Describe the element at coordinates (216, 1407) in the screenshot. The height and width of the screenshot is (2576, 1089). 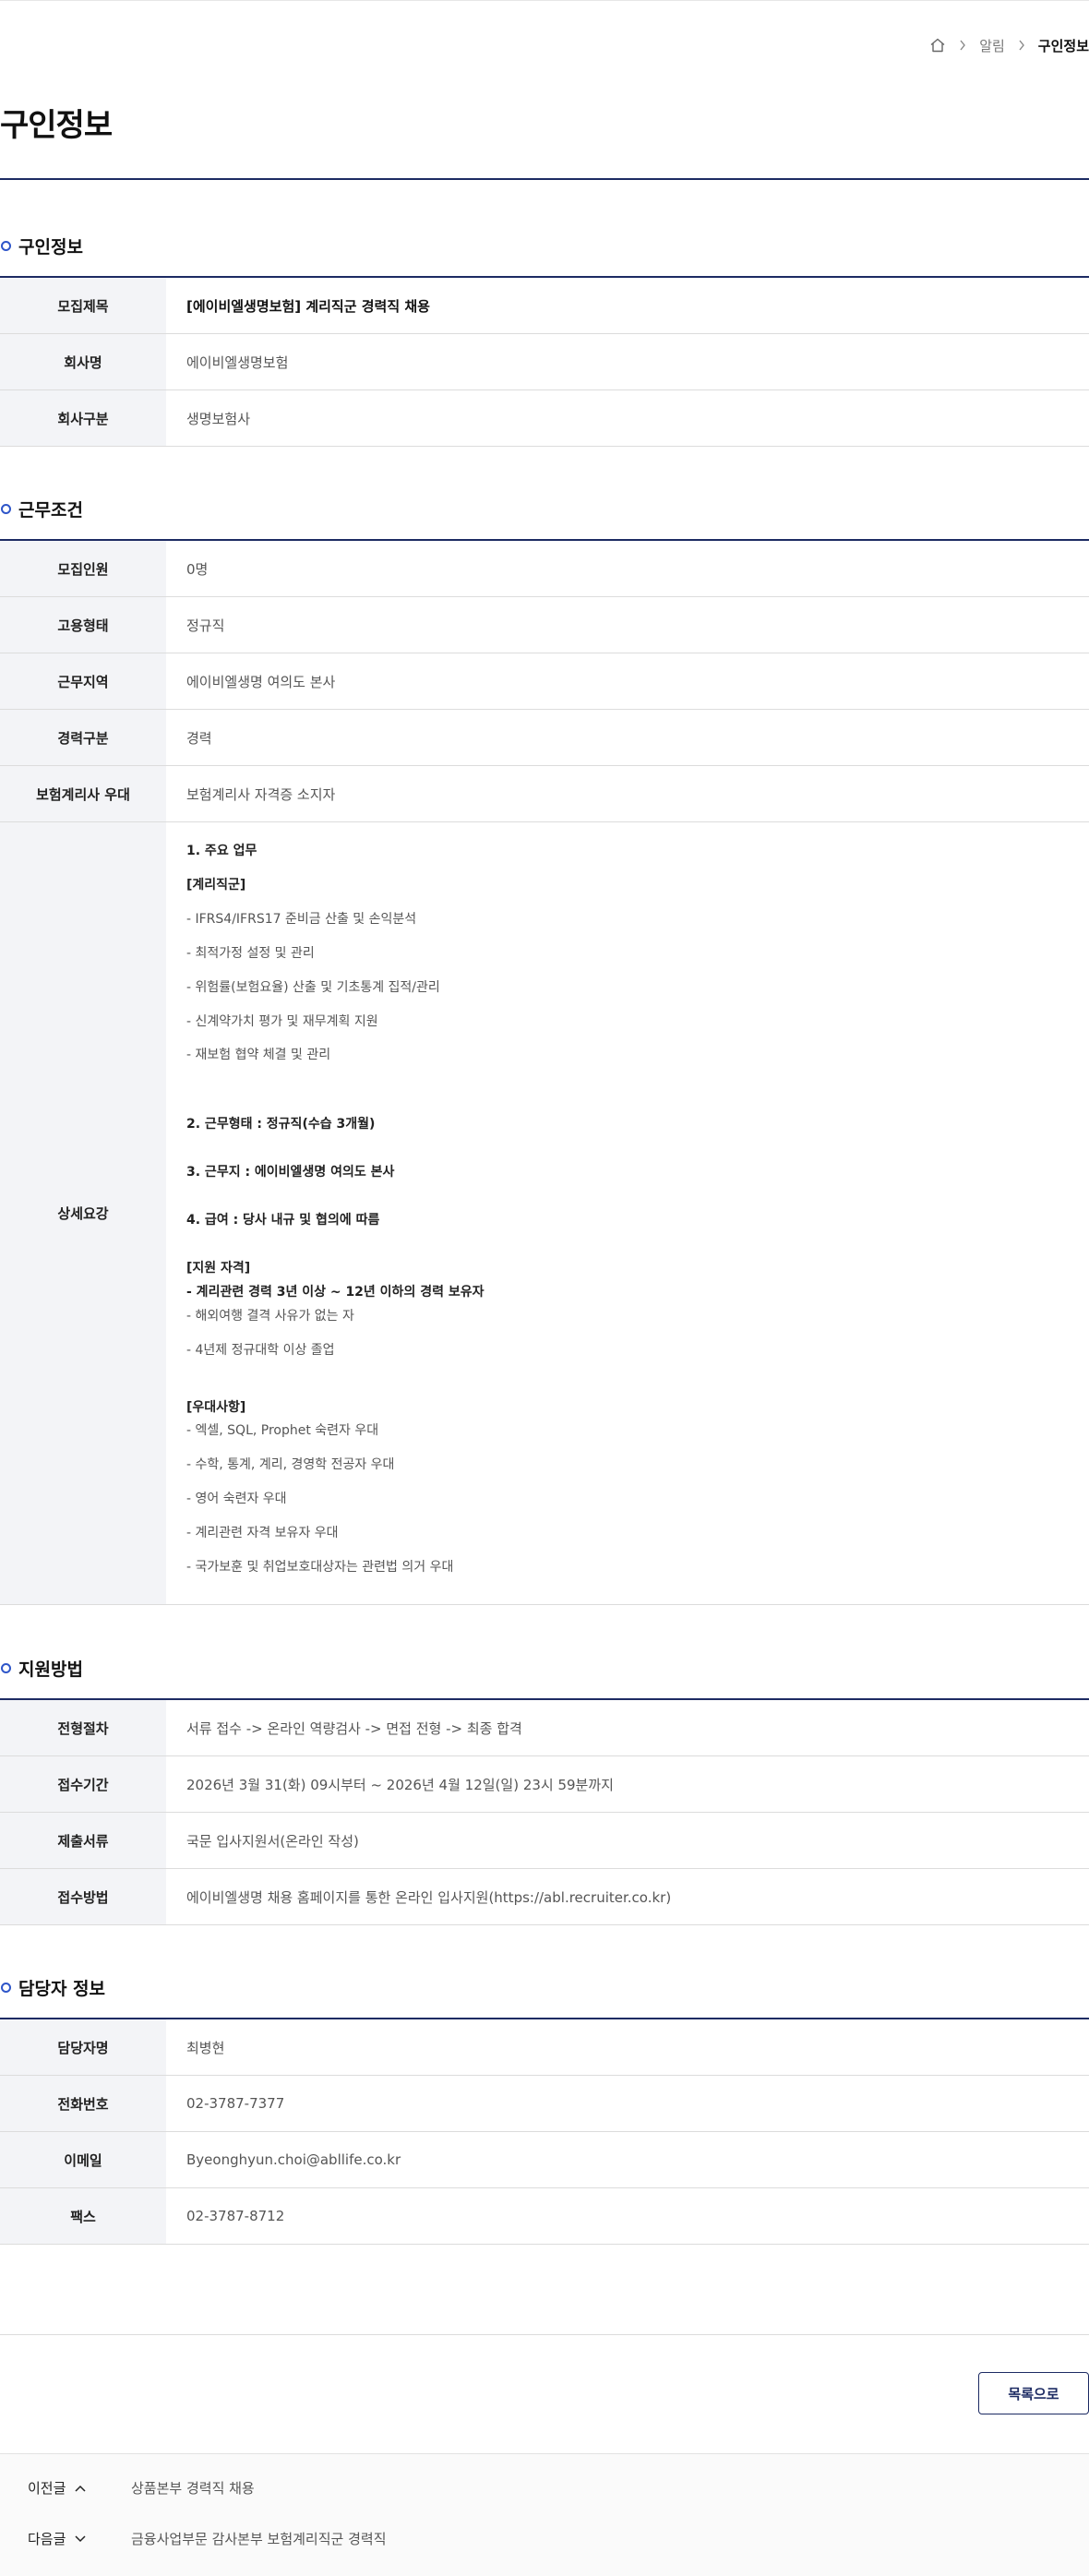
I see `detail-line: [우대사항]` at that location.